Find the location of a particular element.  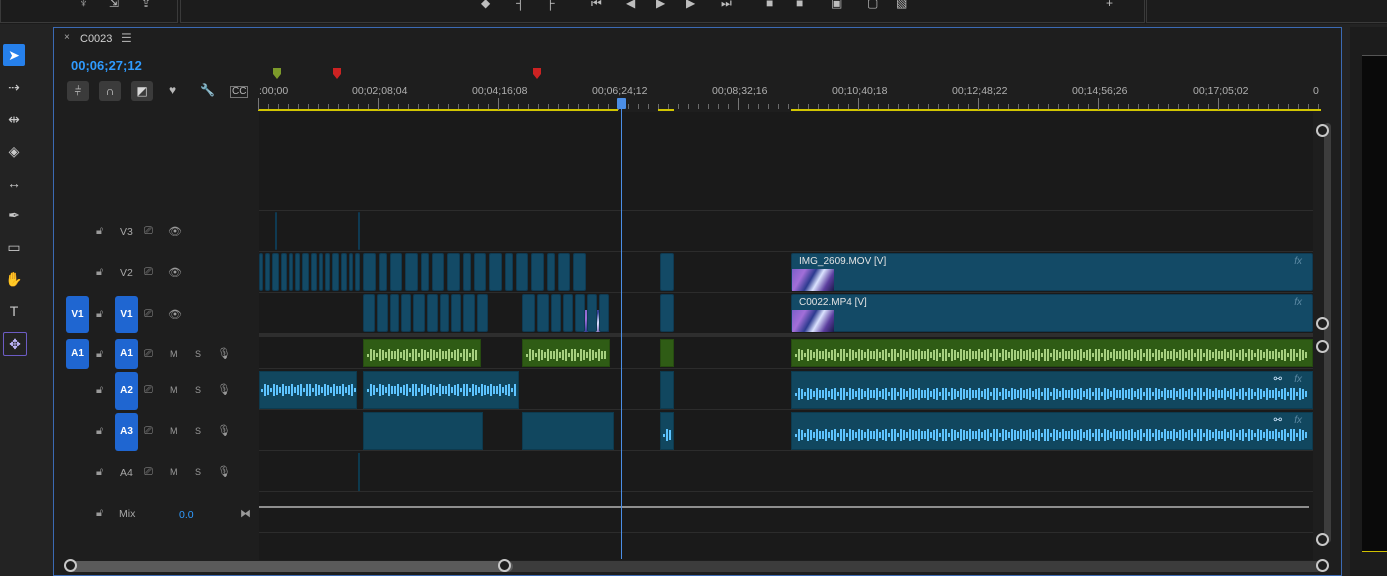

step-back-icon: ◀ is located at coordinates (630, 5).